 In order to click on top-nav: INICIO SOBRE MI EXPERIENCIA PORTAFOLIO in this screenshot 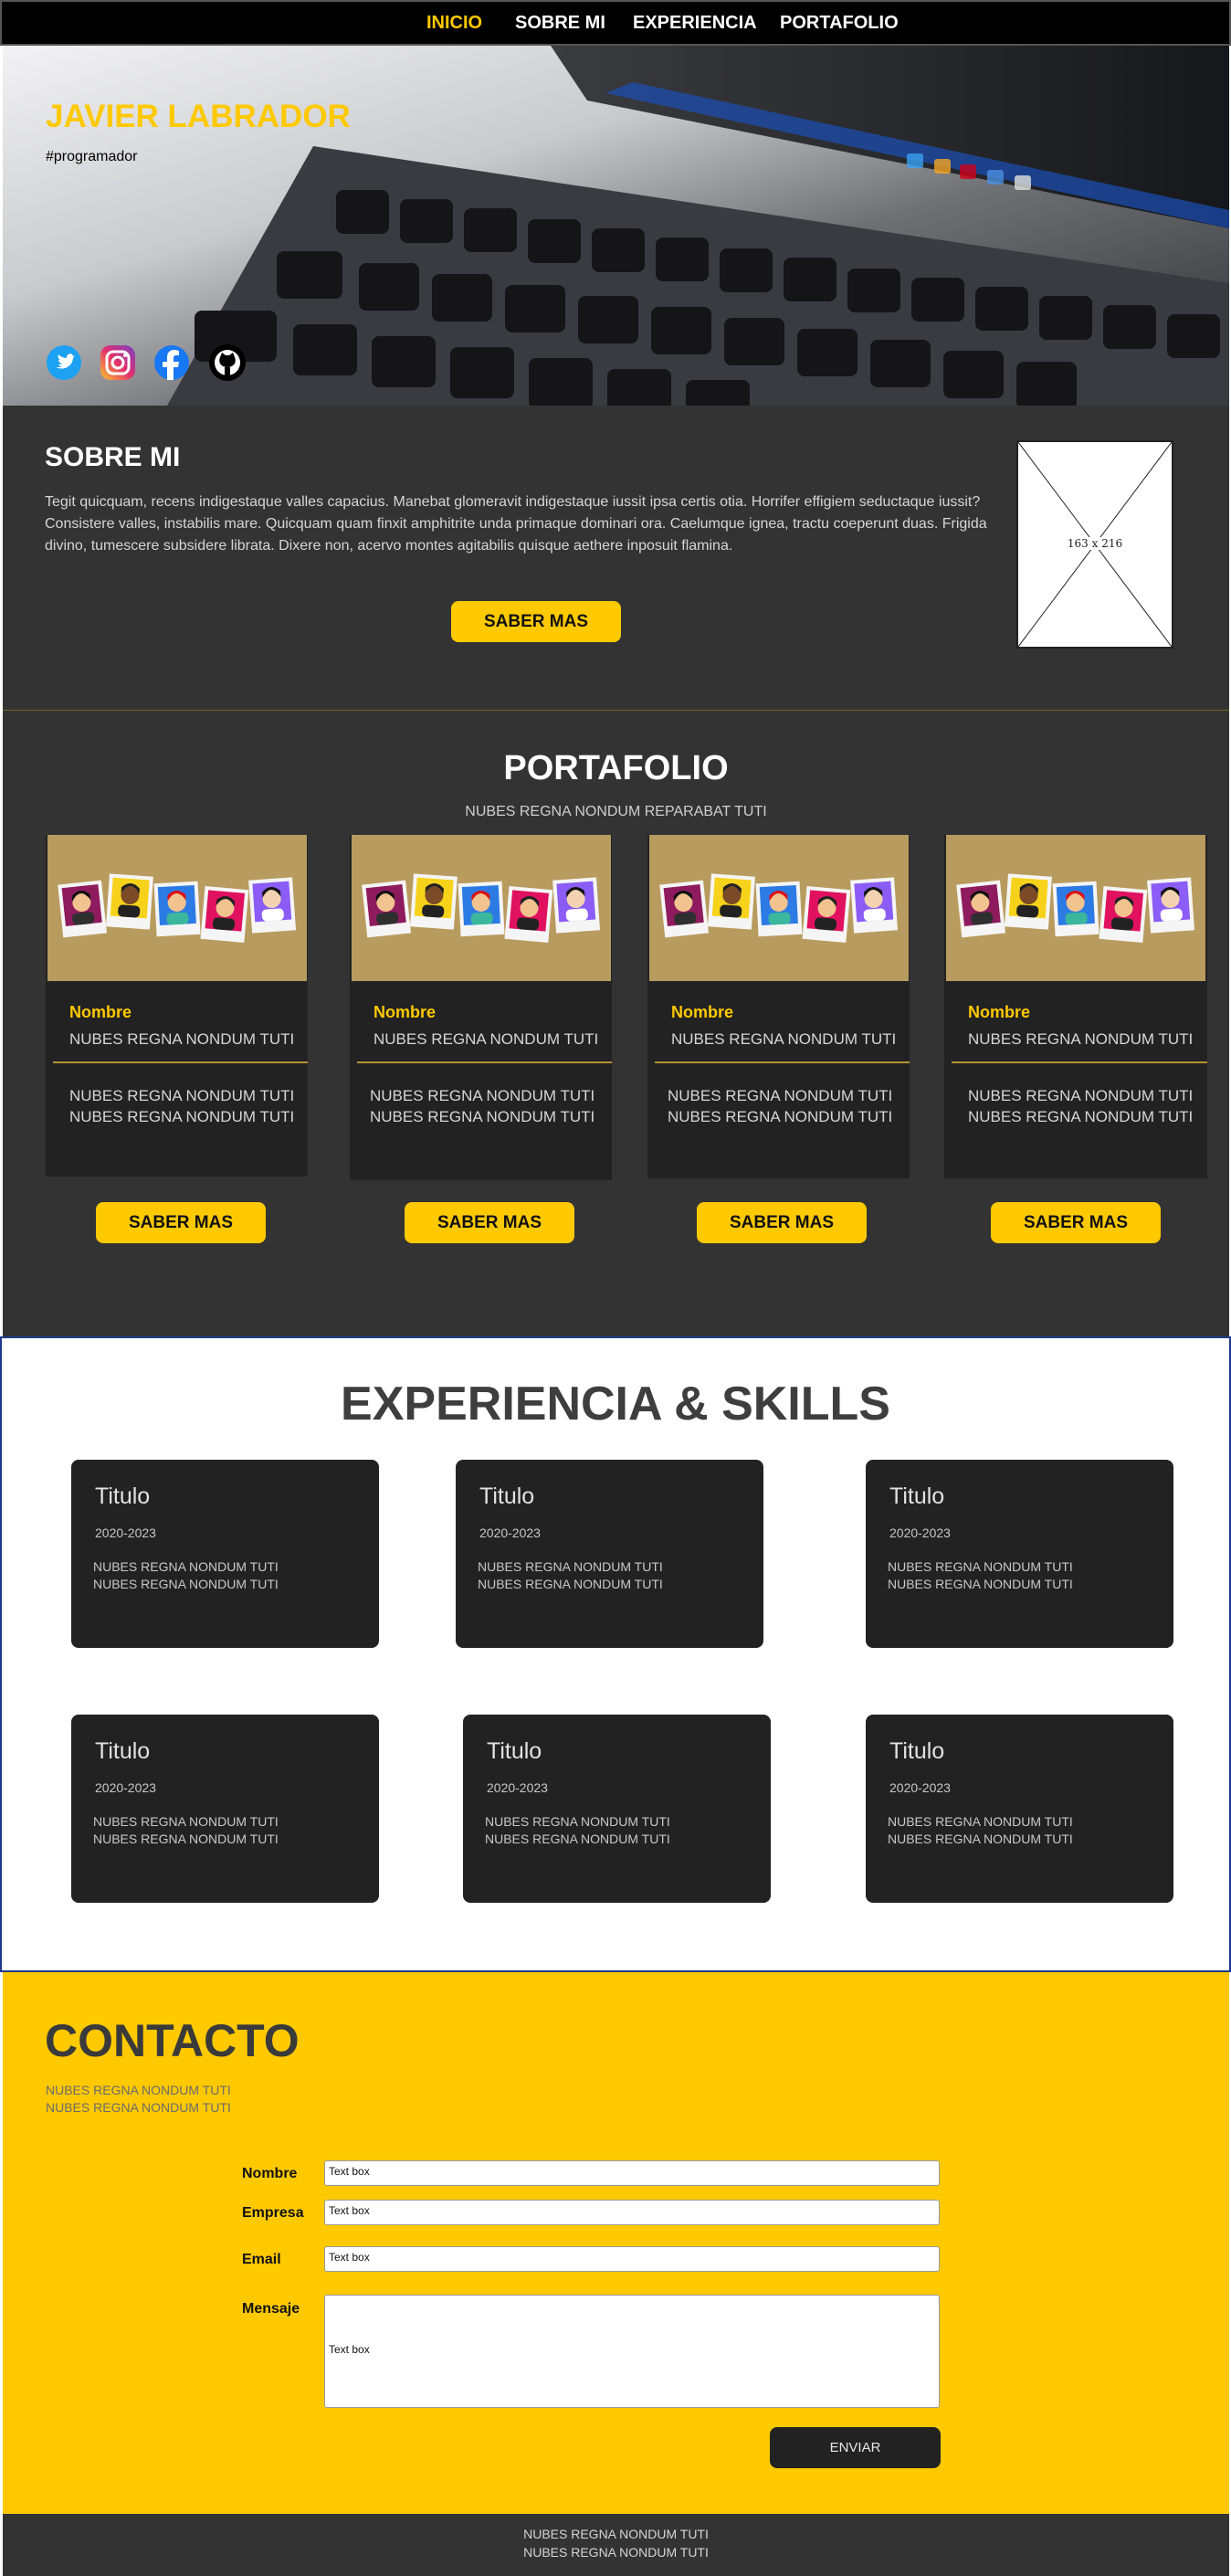, I will do `click(615, 23)`.